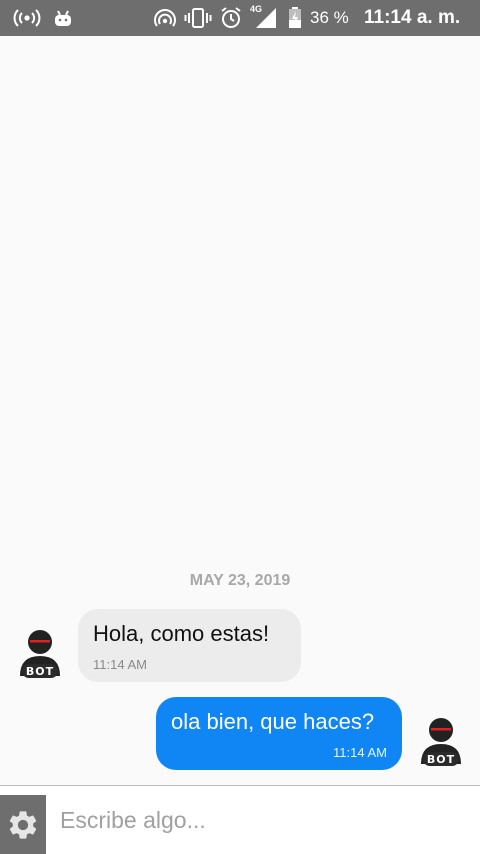 Image resolution: width=480 pixels, height=854 pixels. I want to click on message-text: Hola, como estas!, so click(181, 633).